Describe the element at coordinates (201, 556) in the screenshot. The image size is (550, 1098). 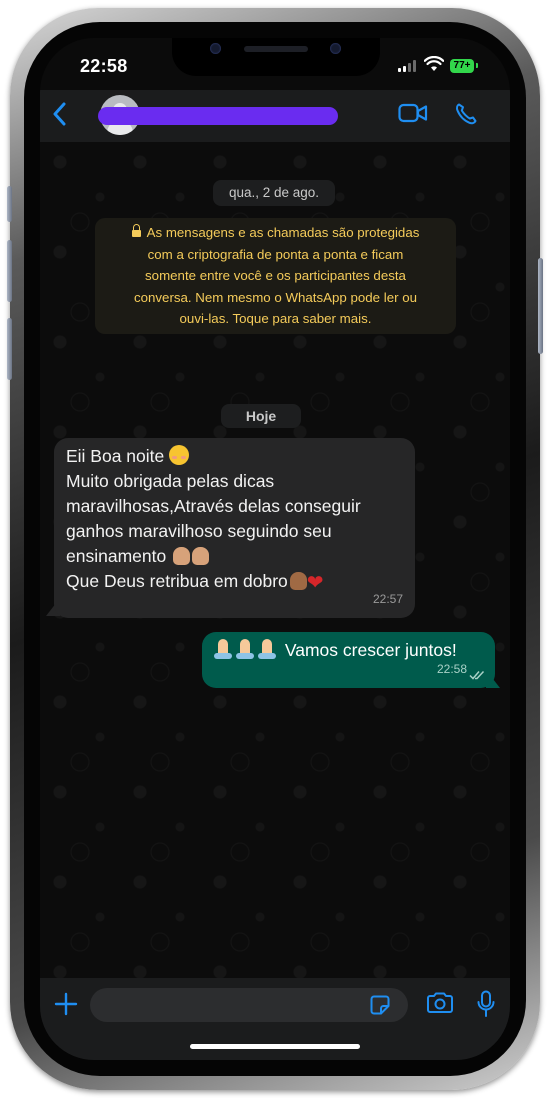
I see `clapping-hands-icon` at that location.